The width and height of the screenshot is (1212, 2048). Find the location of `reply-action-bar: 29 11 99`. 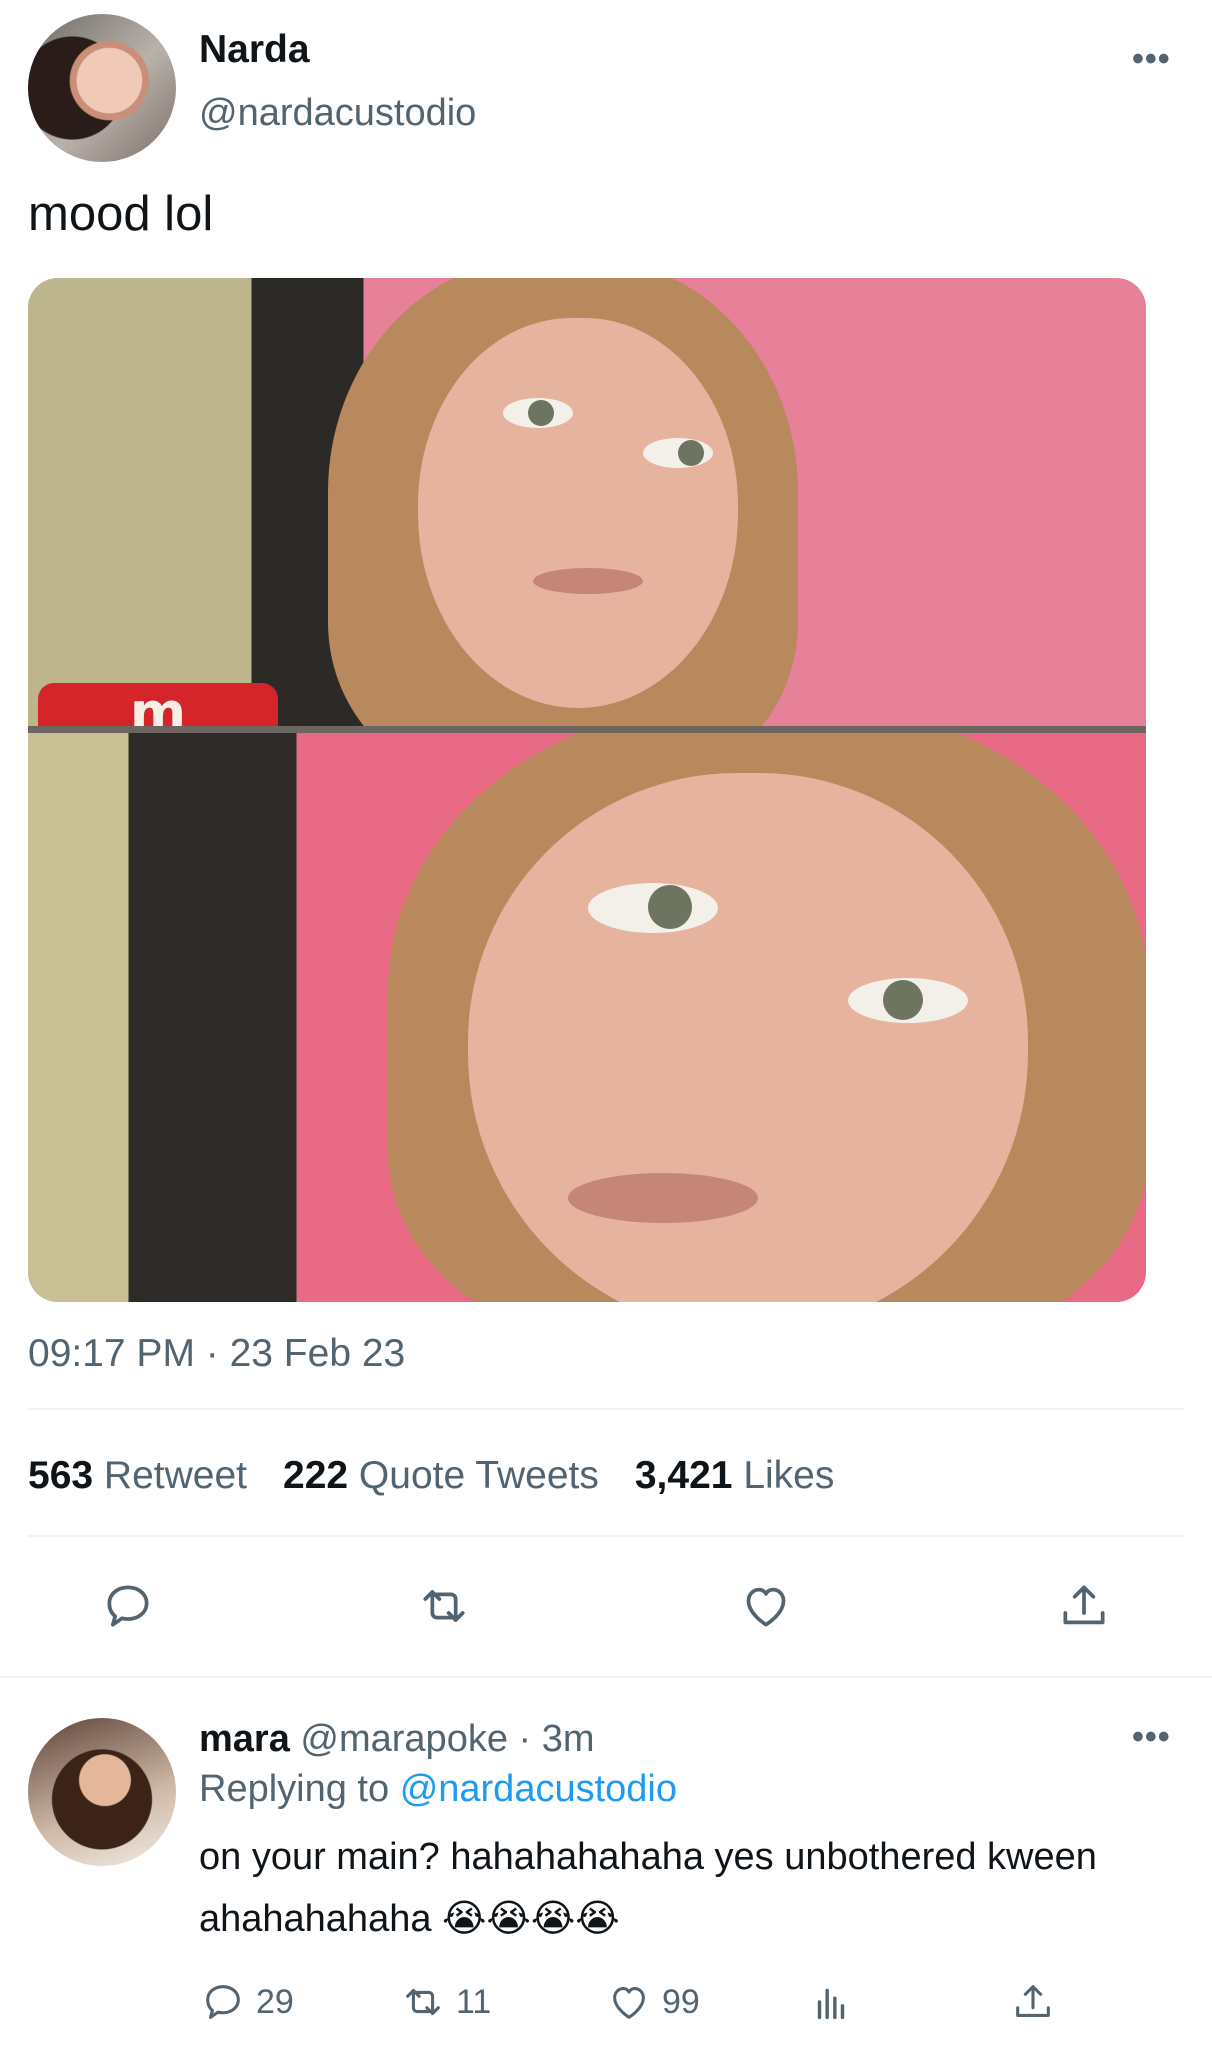

reply-action-bar: 29 11 99 is located at coordinates (606, 2002).